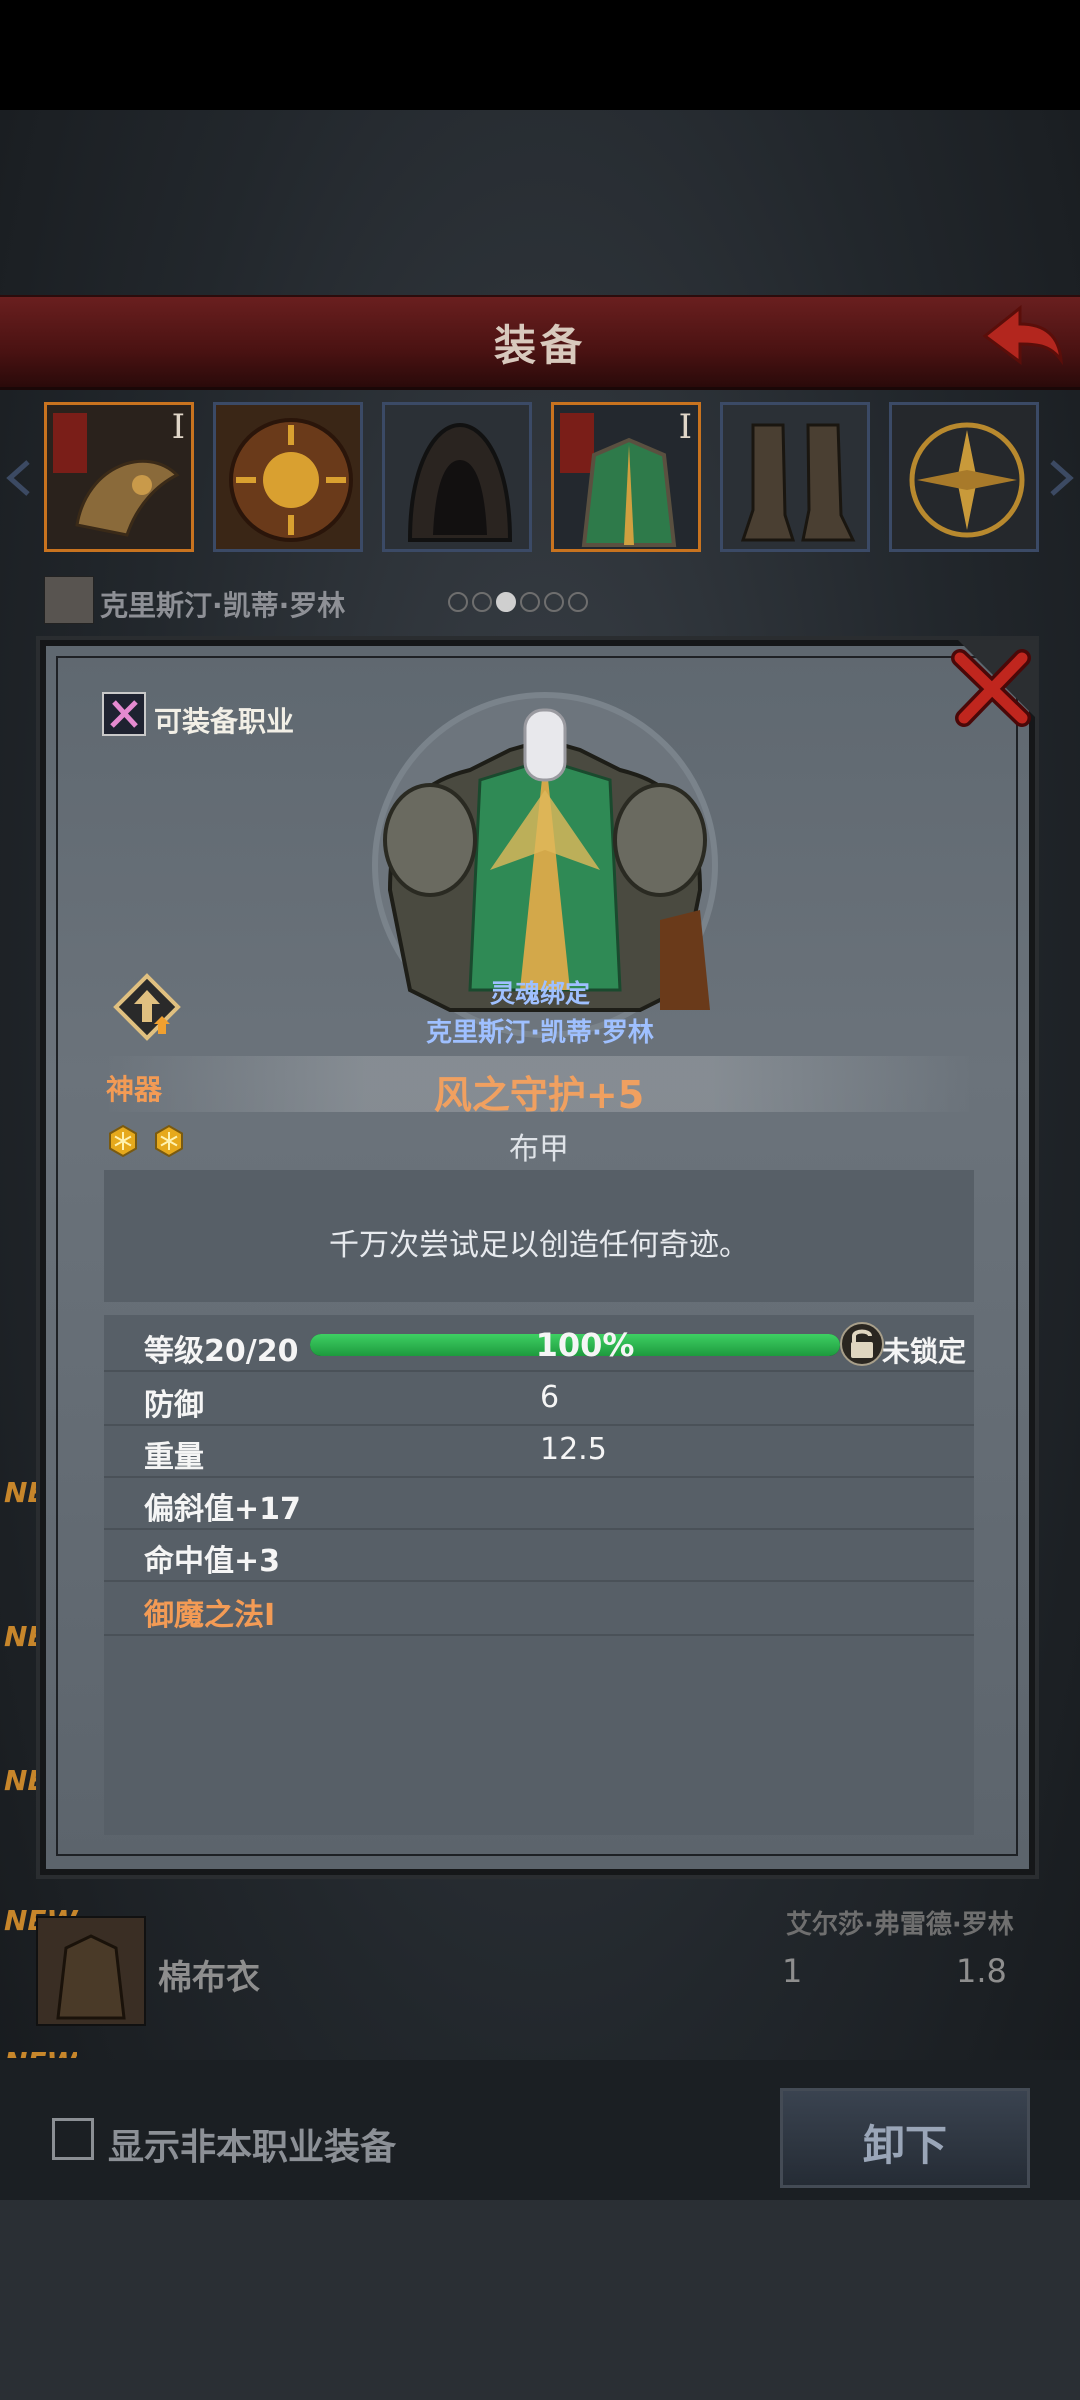 The image size is (1080, 2400). Describe the element at coordinates (539, 1095) in the screenshot. I see `item-name: 风之守护+5` at that location.